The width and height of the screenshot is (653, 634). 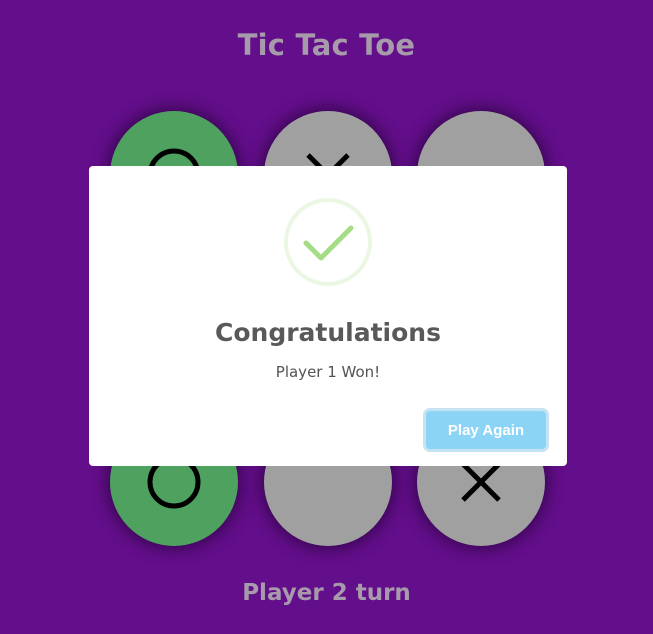 I want to click on game-title: Tic Tac Toe, so click(x=326, y=45).